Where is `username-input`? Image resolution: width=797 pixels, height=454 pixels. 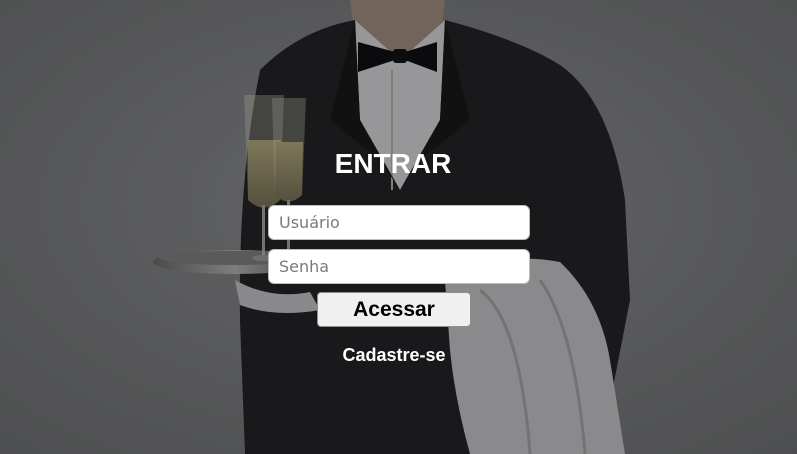
username-input is located at coordinates (399, 222).